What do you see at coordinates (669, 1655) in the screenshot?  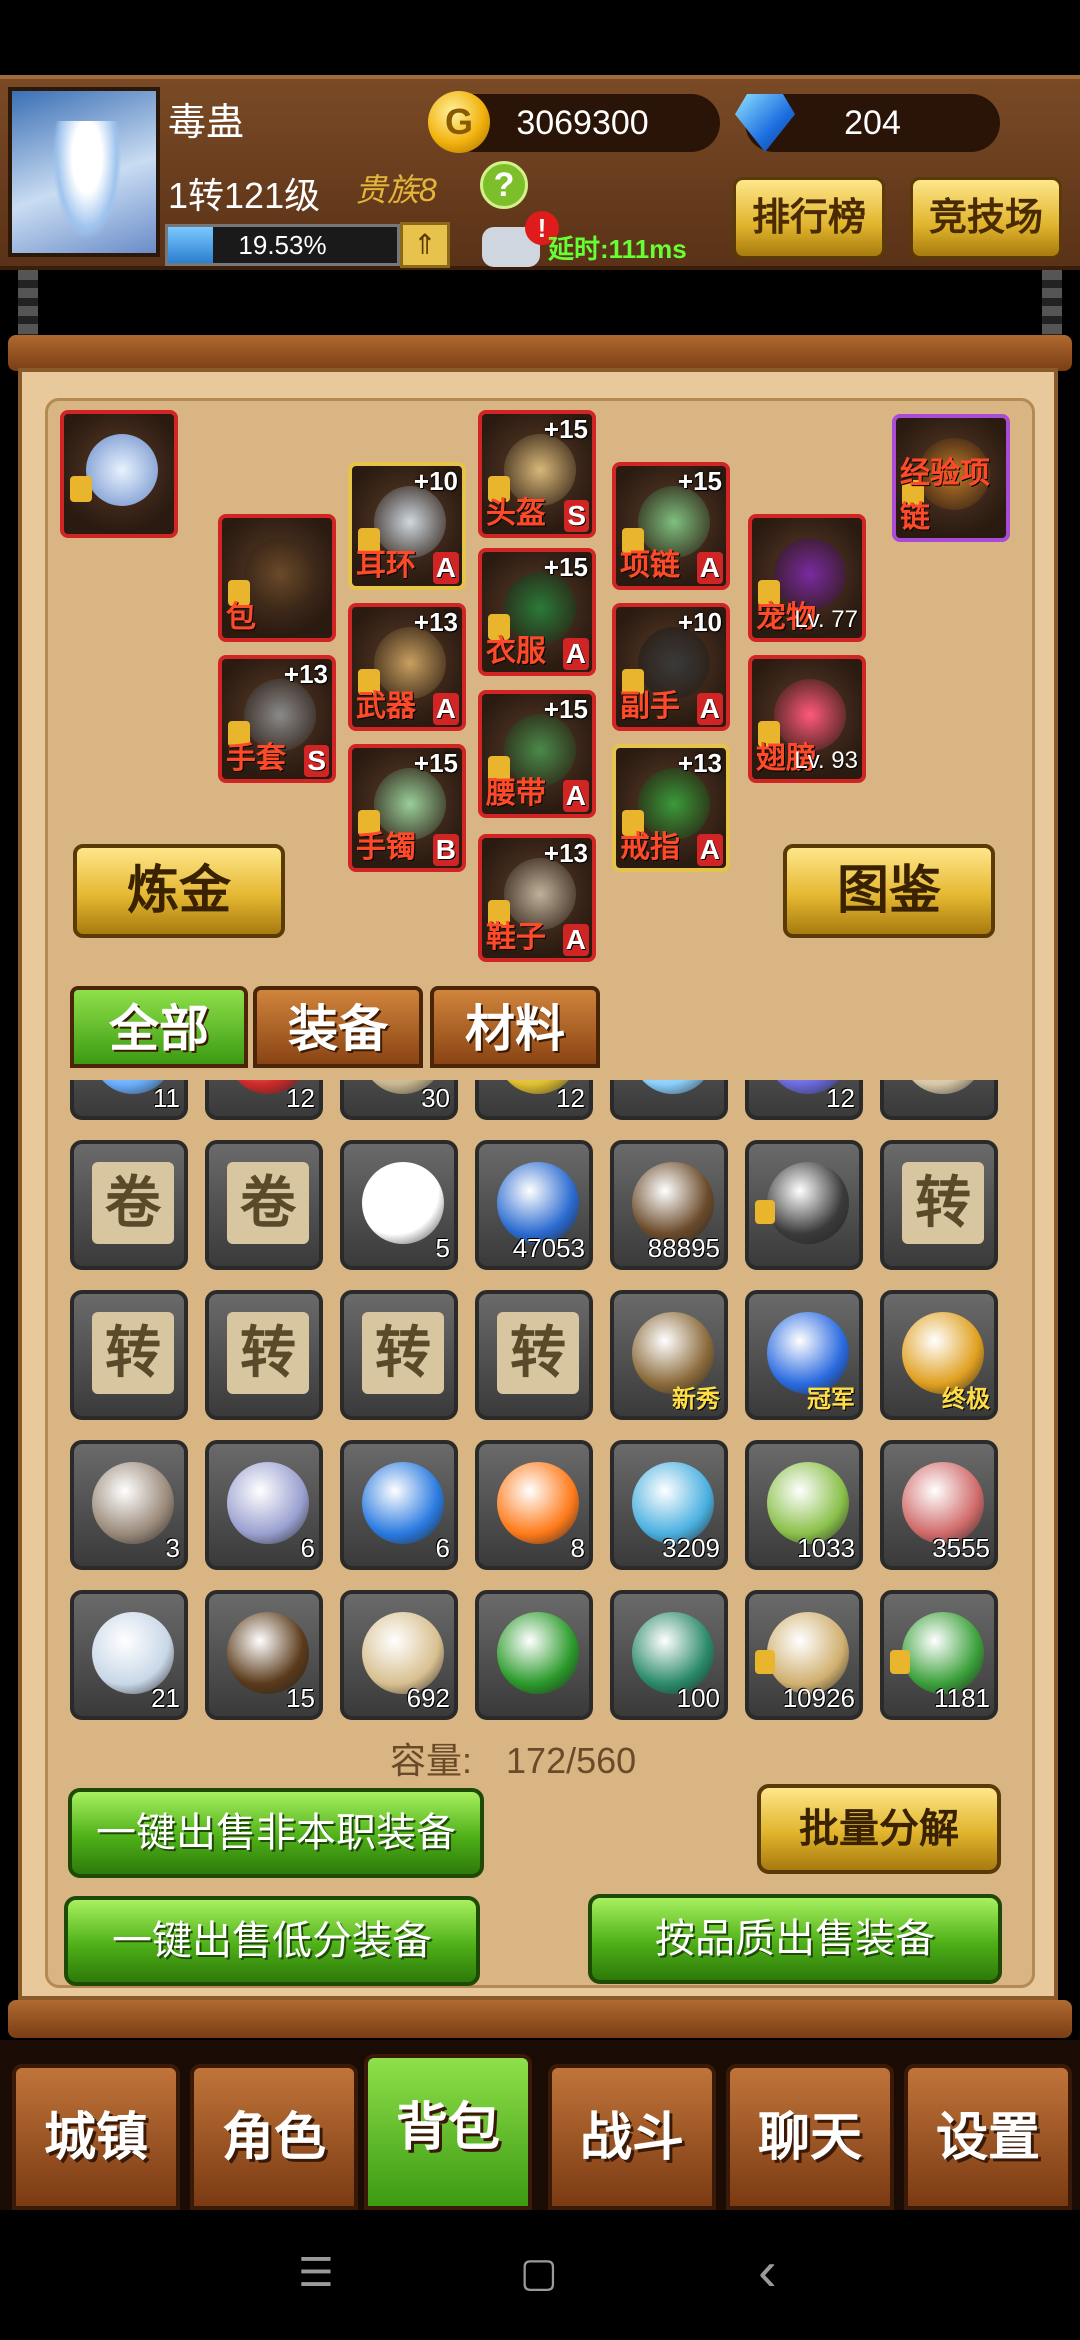 I see `inventory-item: 100` at bounding box center [669, 1655].